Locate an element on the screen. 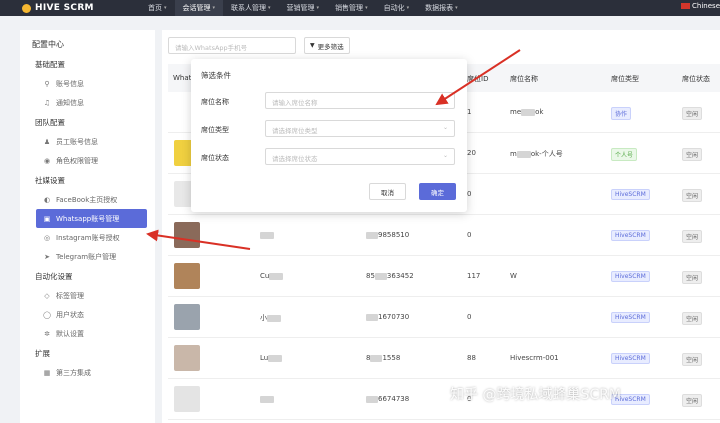 Image resolution: width=720 pixels, height=423 pixels. seat-name-suffix: ok is located at coordinates (539, 112).